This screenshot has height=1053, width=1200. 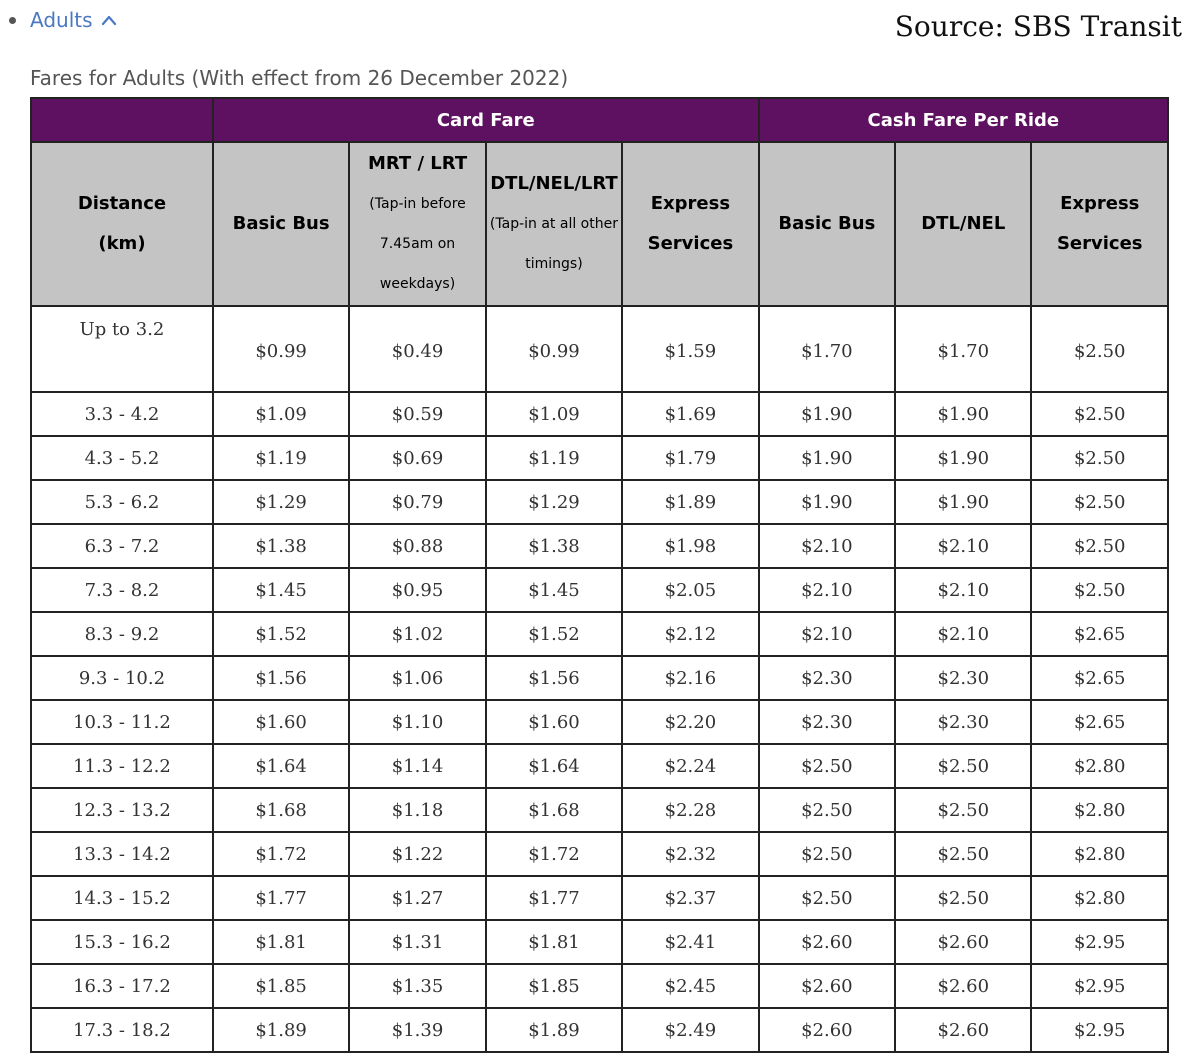 I want to click on chevron-up-icon, so click(x=108, y=20).